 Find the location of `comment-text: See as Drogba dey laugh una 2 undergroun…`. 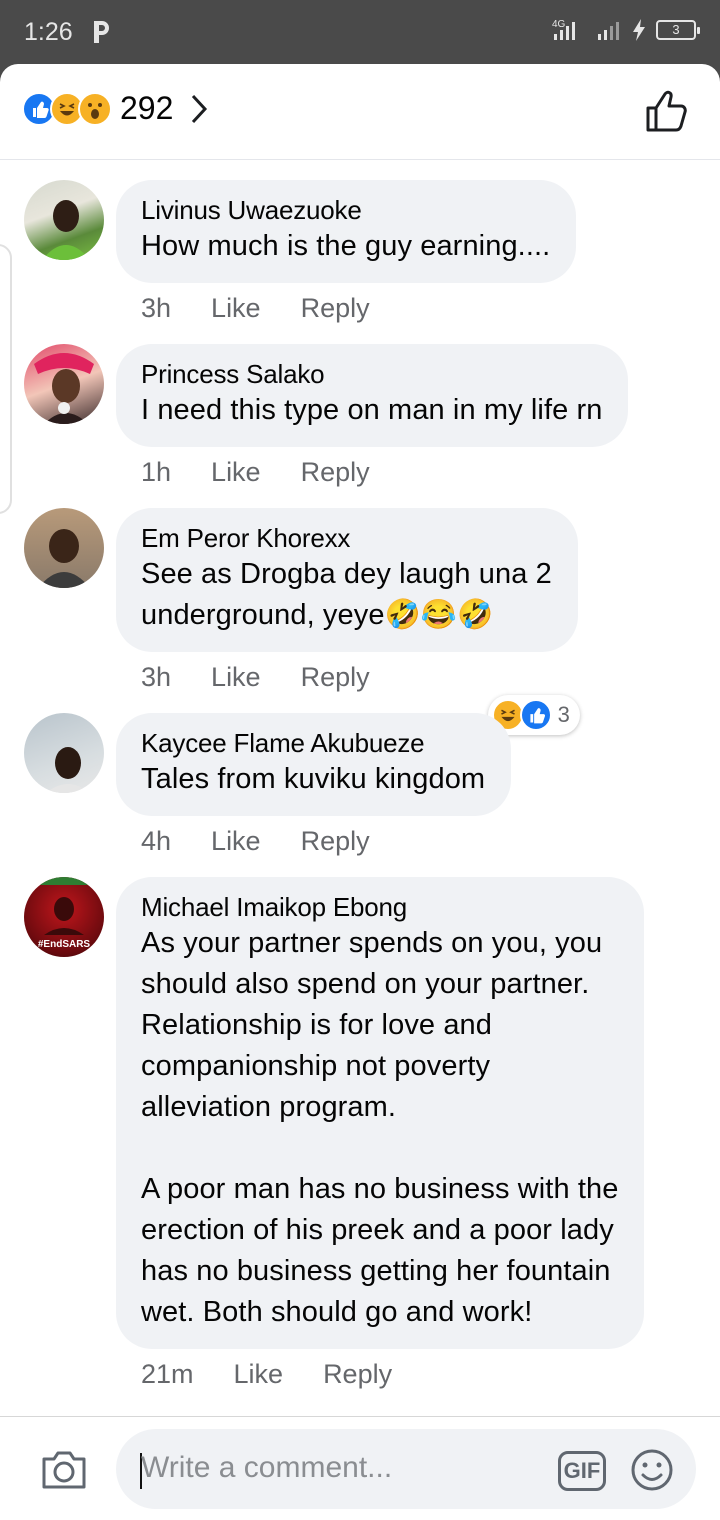

comment-text: See as Drogba dey laugh una 2 undergroun… is located at coordinates (346, 594).